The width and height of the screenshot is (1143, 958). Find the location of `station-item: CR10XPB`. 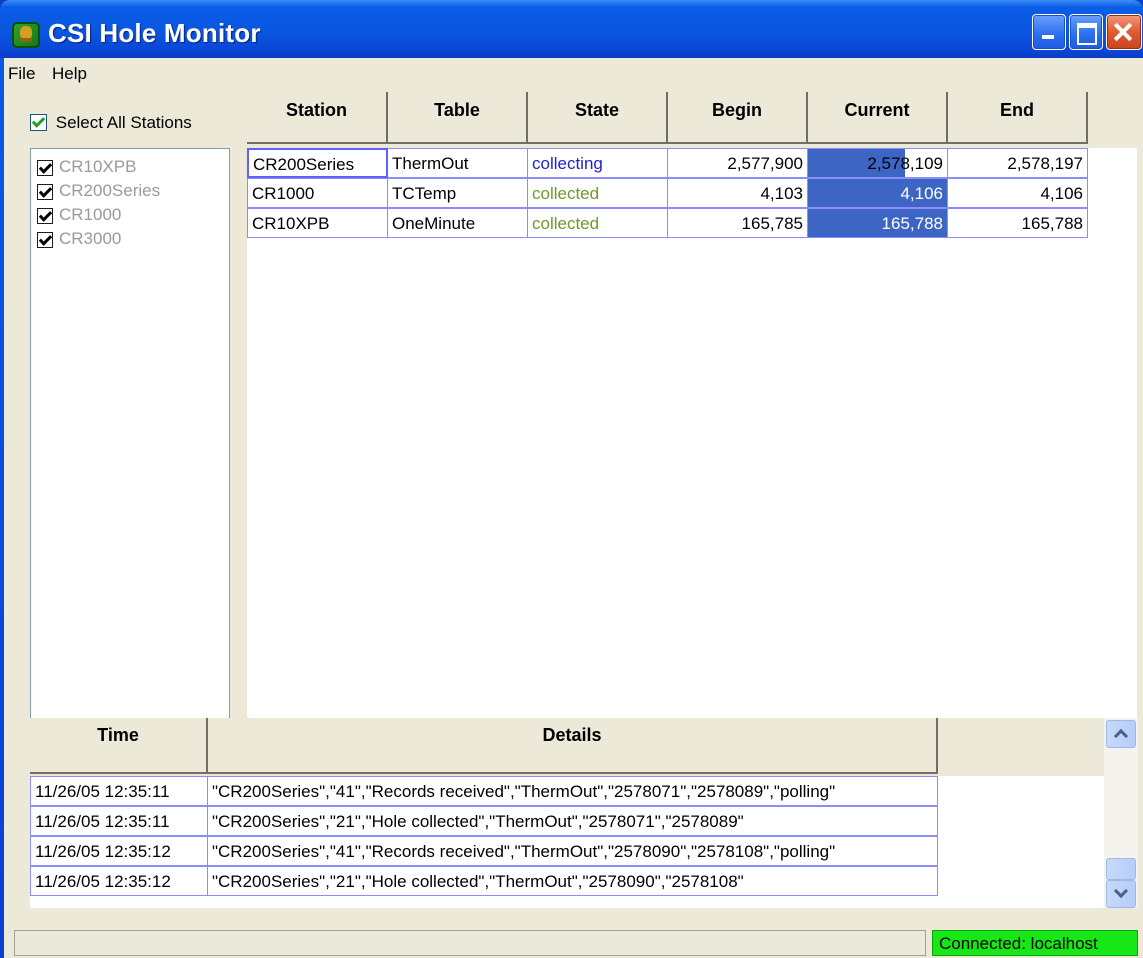

station-item: CR10XPB is located at coordinates (86, 168).